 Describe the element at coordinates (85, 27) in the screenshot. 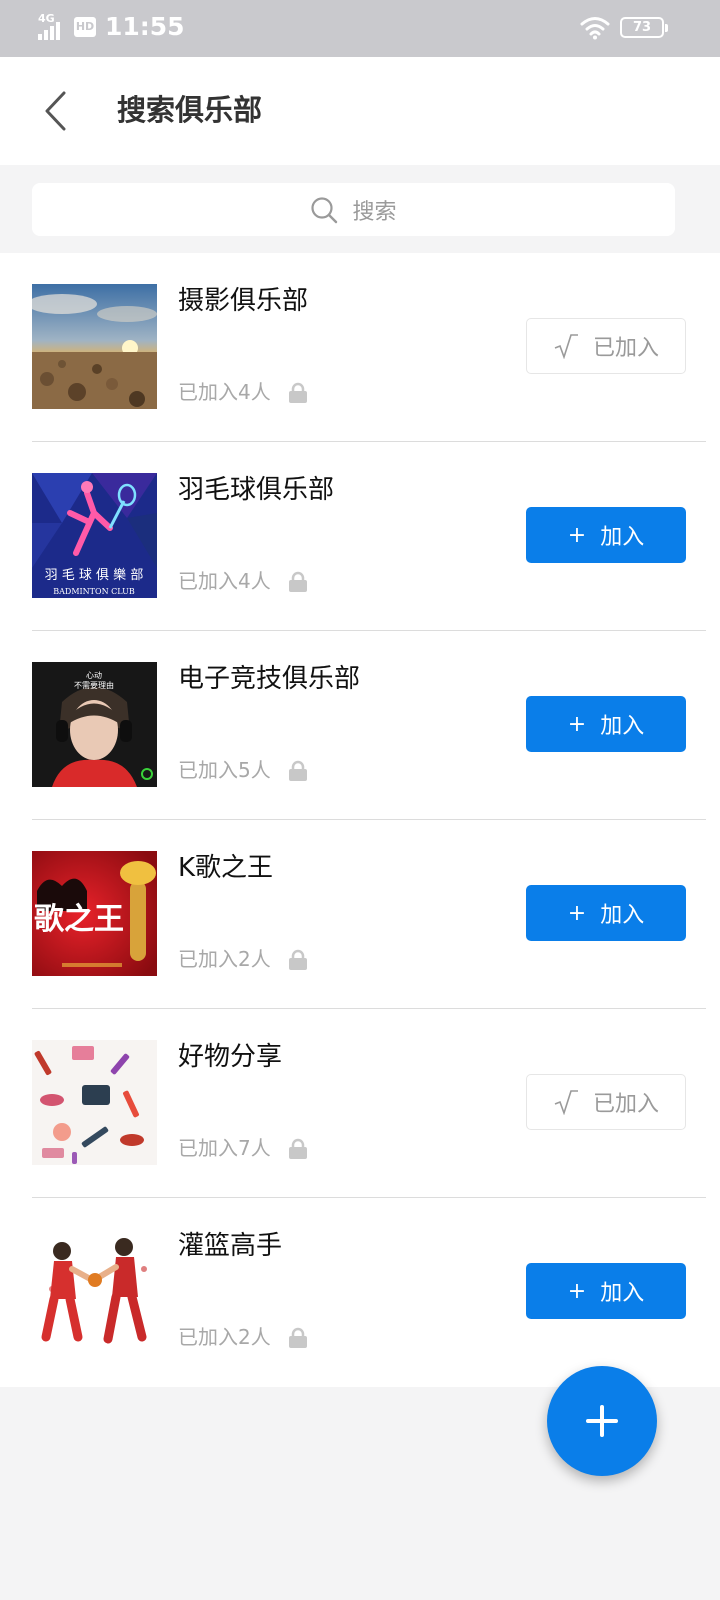

I see `hd-badge-icon: HD` at that location.